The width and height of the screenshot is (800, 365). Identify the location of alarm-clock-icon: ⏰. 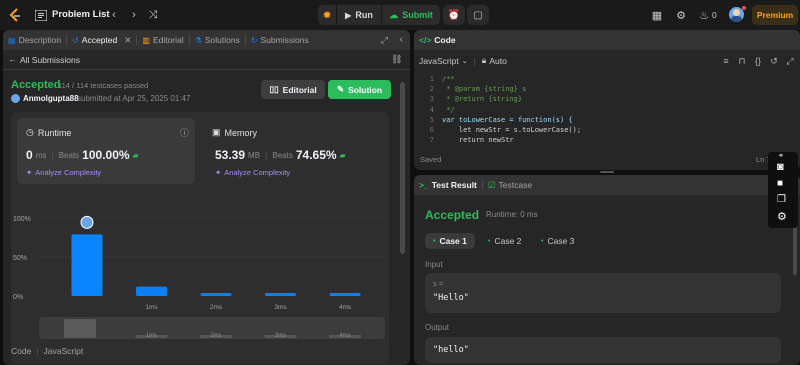
(454, 15).